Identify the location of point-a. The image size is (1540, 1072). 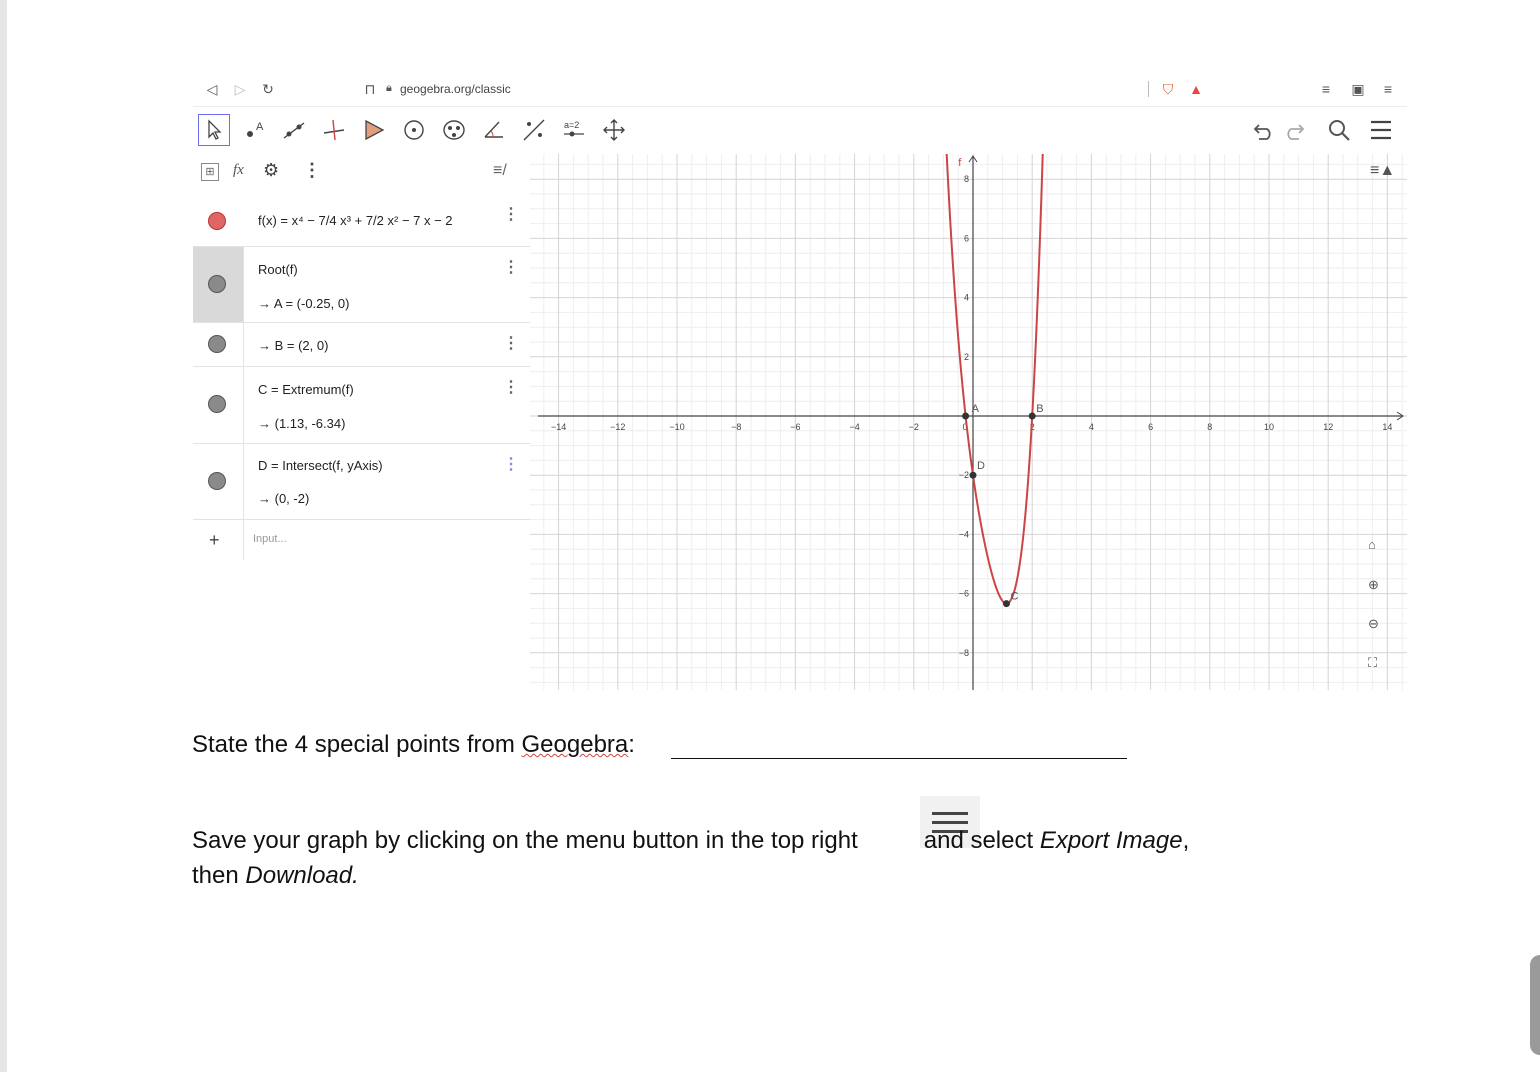
(966, 416).